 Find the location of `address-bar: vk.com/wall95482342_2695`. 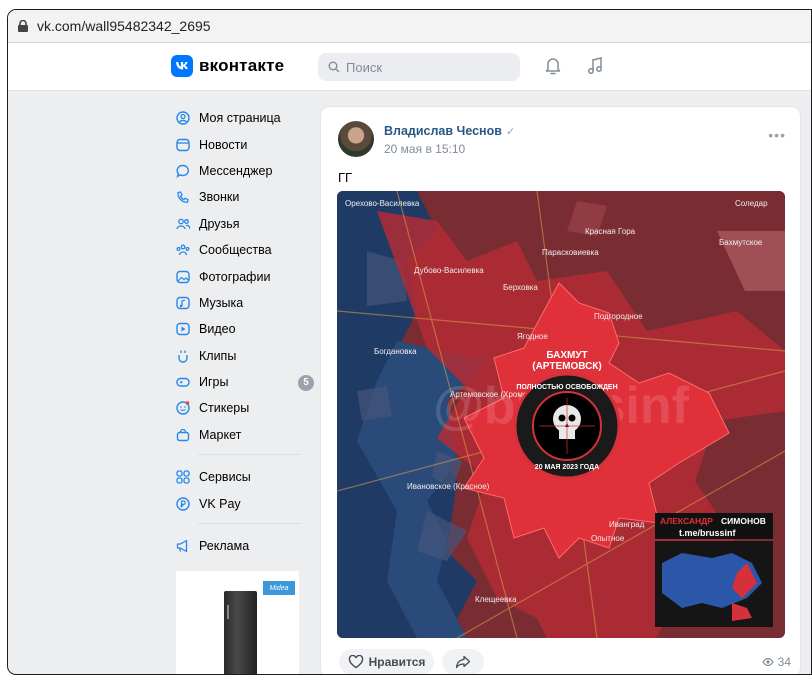

address-bar: vk.com/wall95482342_2695 is located at coordinates (409, 26).